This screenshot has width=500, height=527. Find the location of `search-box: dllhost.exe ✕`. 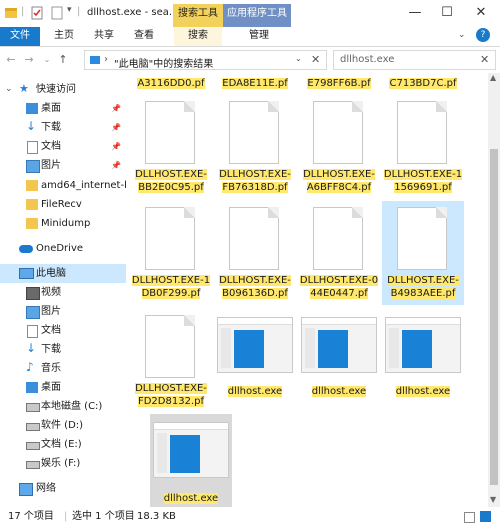

search-box: dllhost.exe ✕ is located at coordinates (414, 60).